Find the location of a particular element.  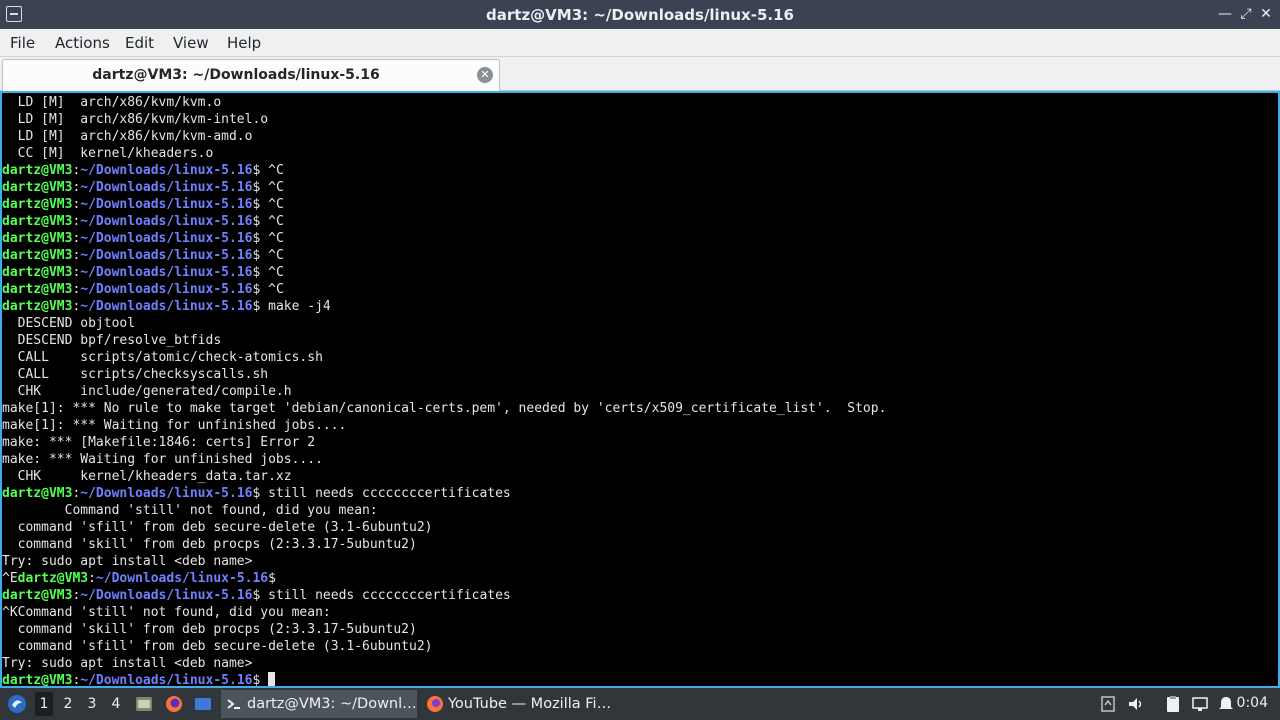

close-button: ✕ is located at coordinates (1266, 14).